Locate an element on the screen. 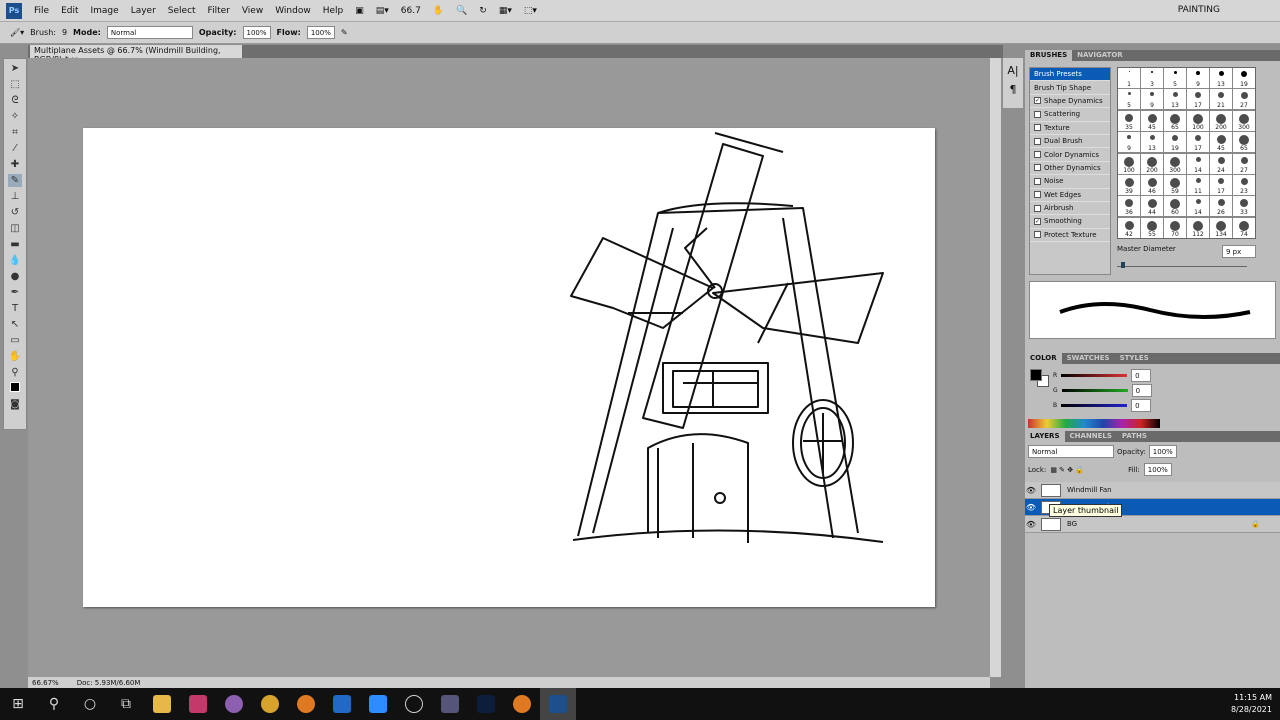 This screenshot has width=1280, height=720. brush-preset: 42 is located at coordinates (1129, 227).